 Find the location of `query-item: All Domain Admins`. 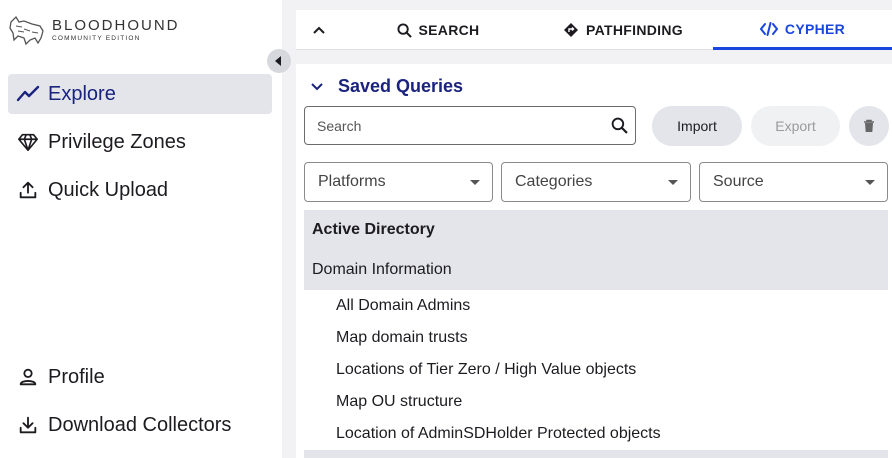

query-item: All Domain Admins is located at coordinates (596, 306).